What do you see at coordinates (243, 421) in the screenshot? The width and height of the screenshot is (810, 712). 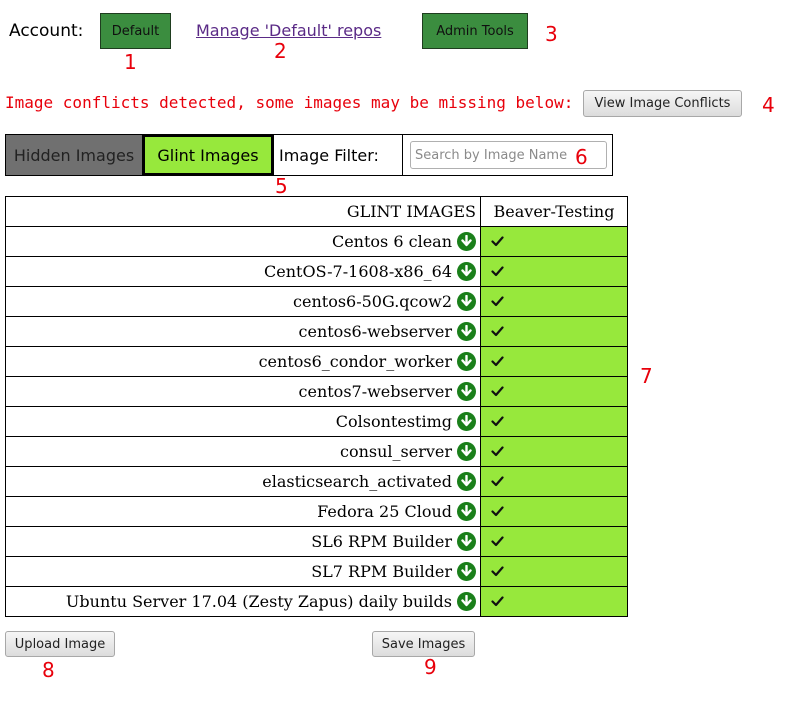 I see `image-name-cell: Colsontestimg` at bounding box center [243, 421].